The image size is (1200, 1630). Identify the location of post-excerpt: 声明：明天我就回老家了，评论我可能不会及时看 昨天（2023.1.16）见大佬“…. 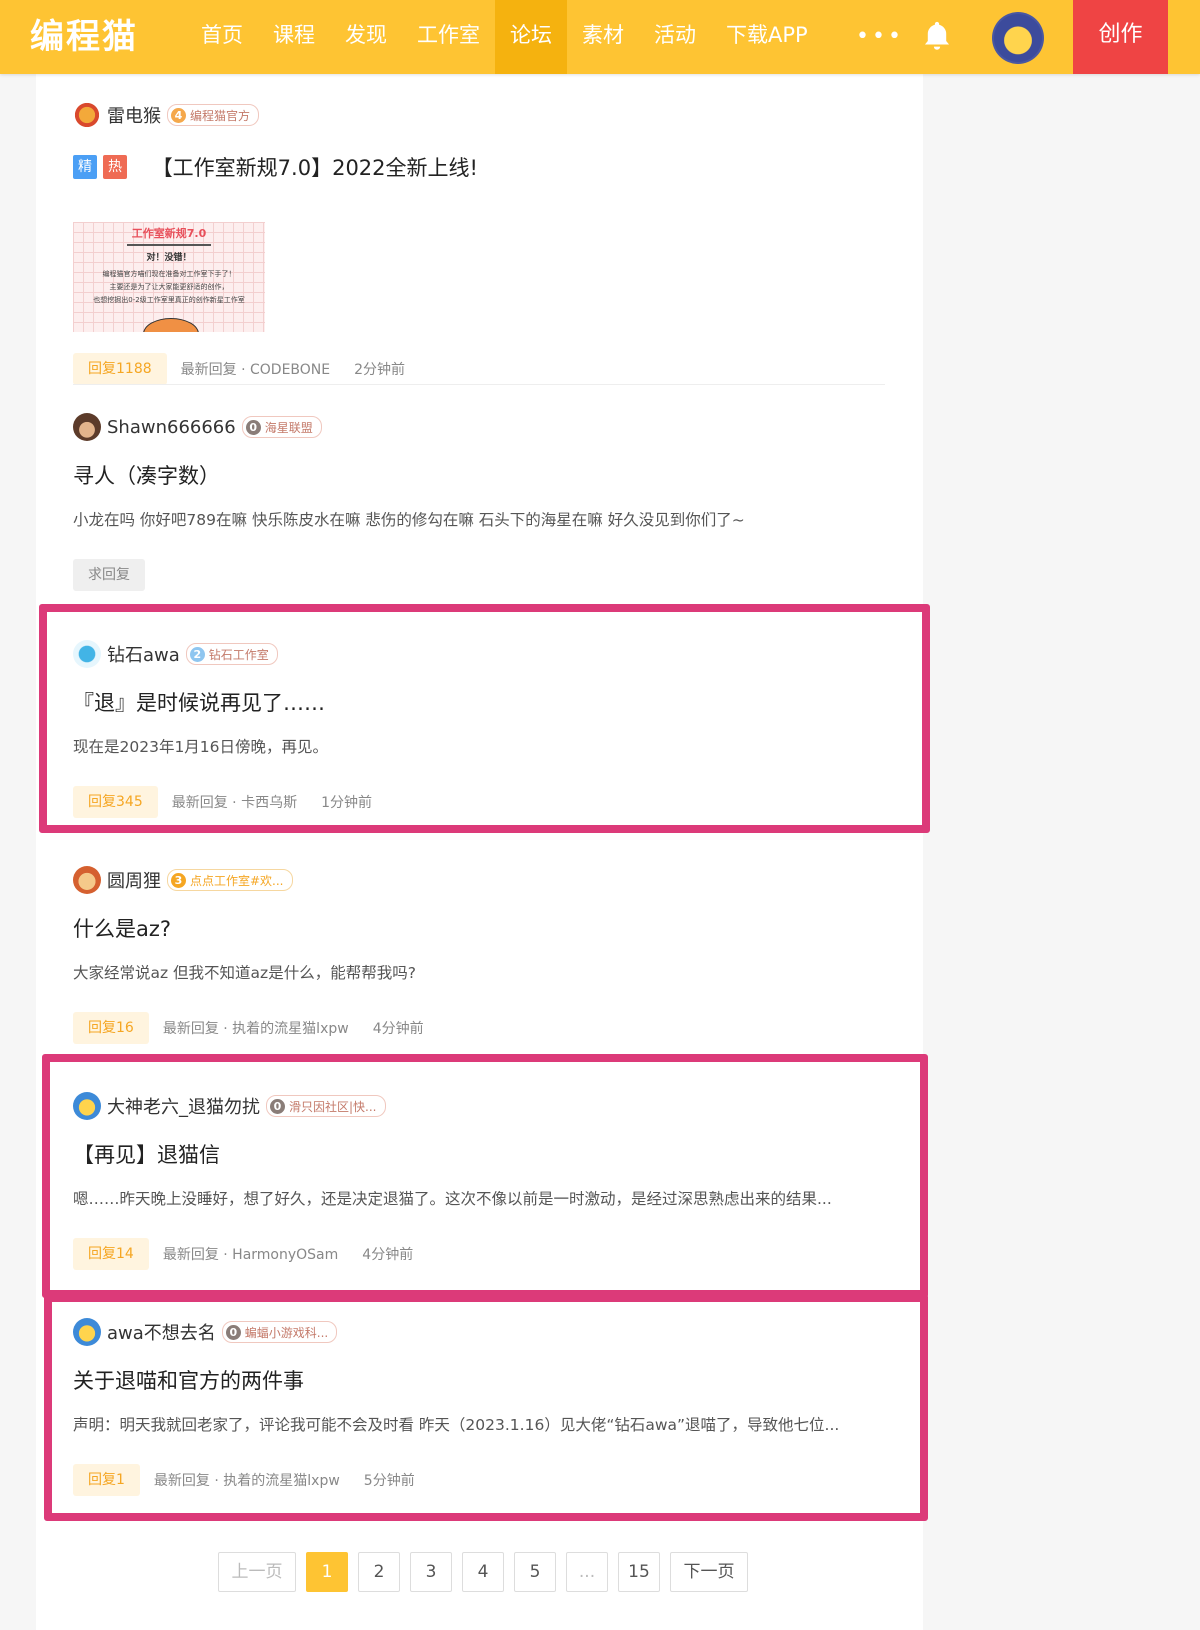
(479, 1424).